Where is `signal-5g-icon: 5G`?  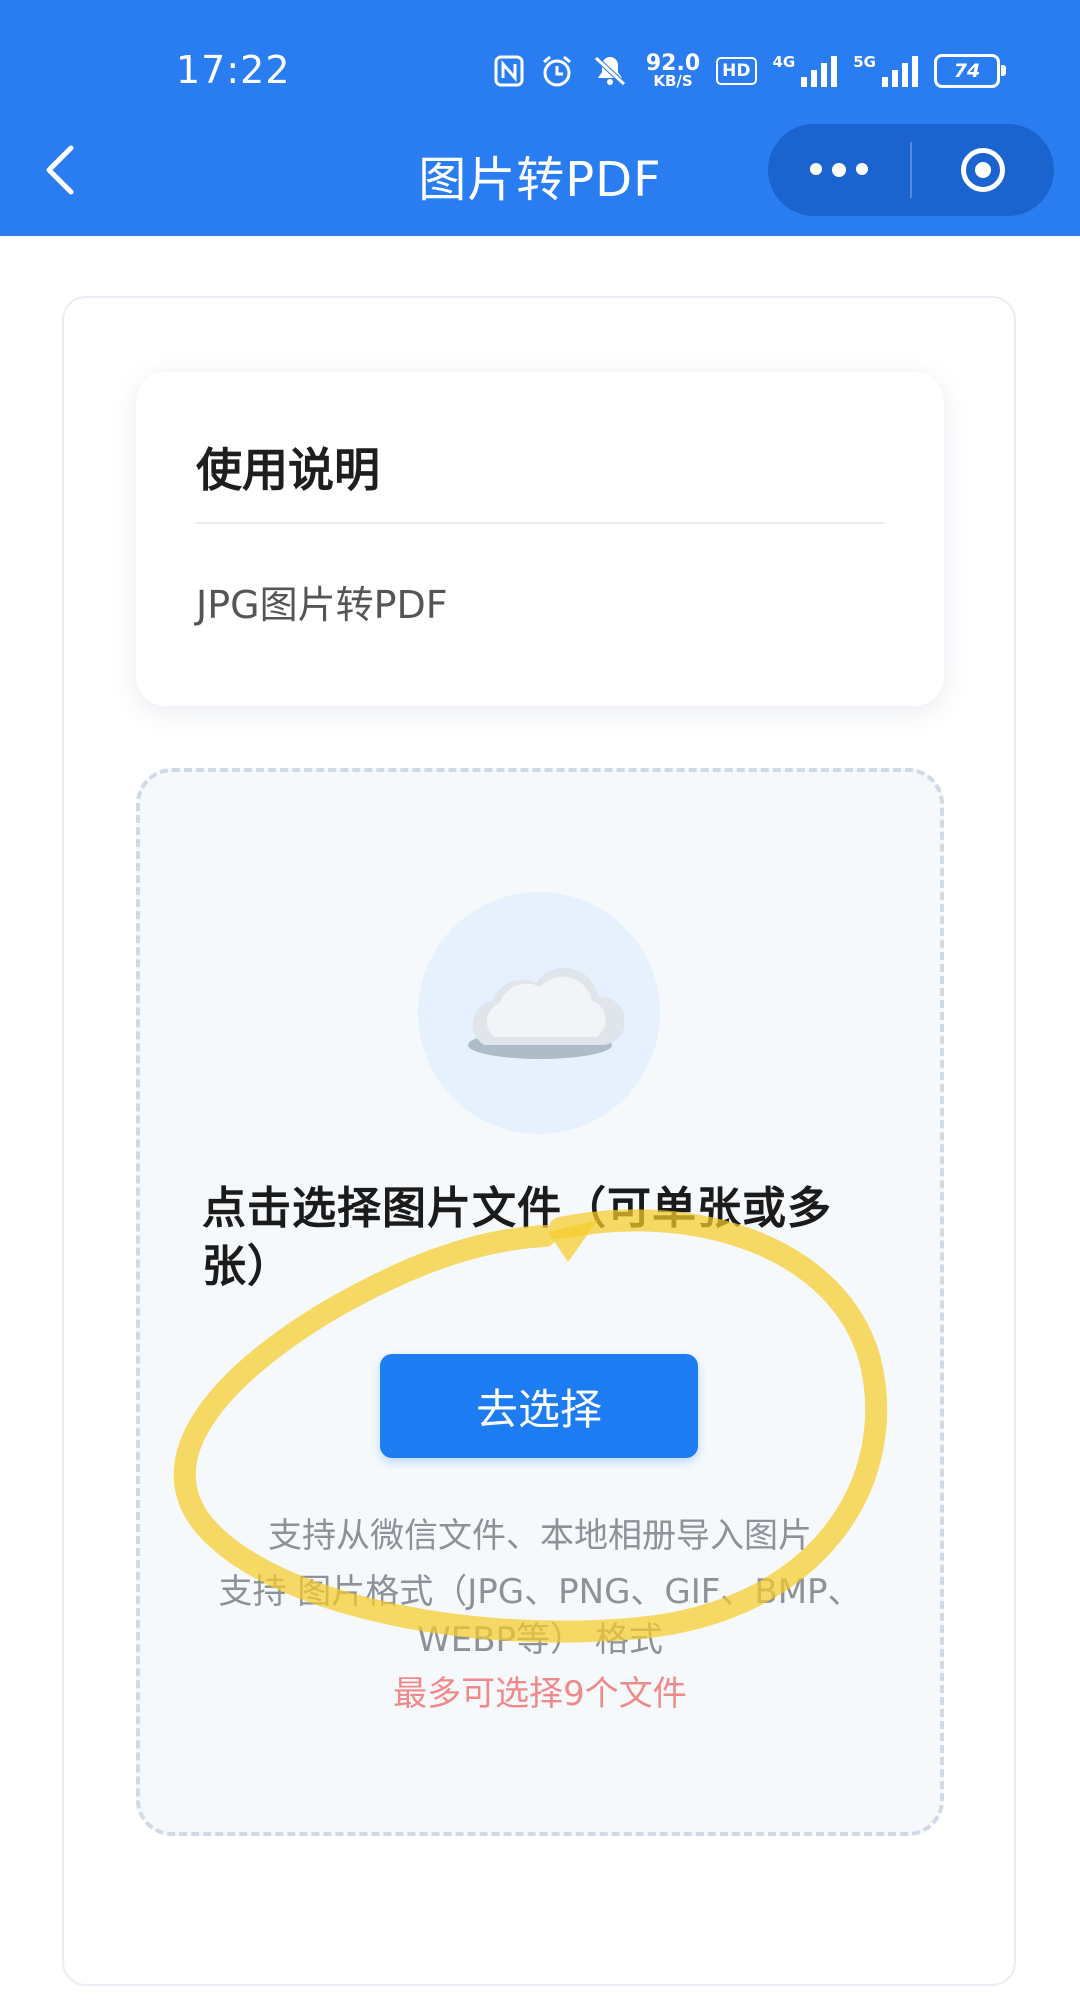
signal-5g-icon: 5G is located at coordinates (885, 71).